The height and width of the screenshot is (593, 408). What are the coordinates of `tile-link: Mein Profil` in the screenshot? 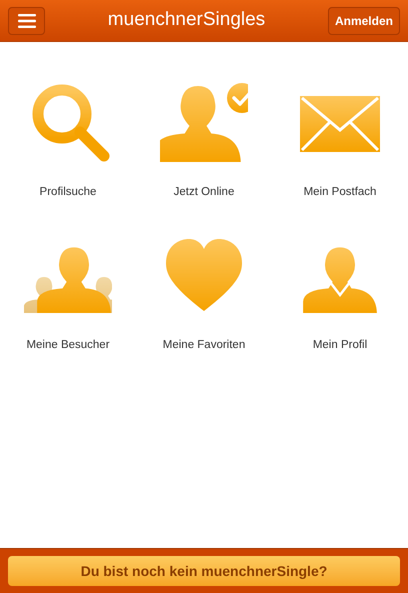 It's located at (340, 345).